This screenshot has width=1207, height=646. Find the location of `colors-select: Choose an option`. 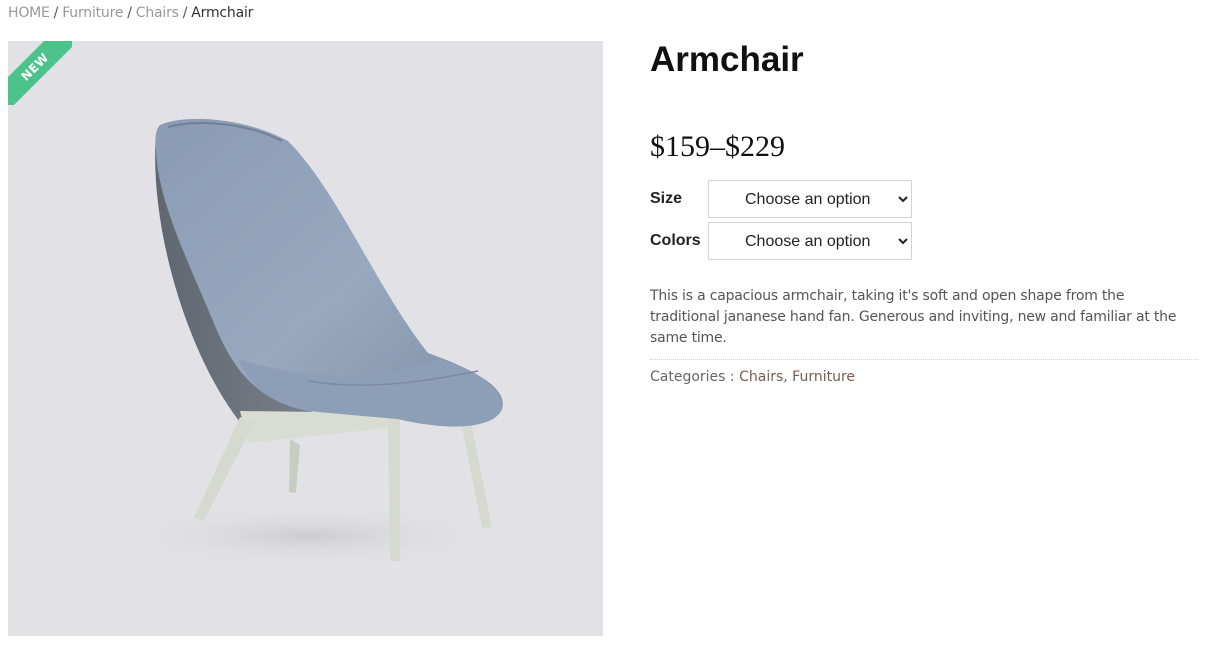

colors-select: Choose an option is located at coordinates (810, 241).